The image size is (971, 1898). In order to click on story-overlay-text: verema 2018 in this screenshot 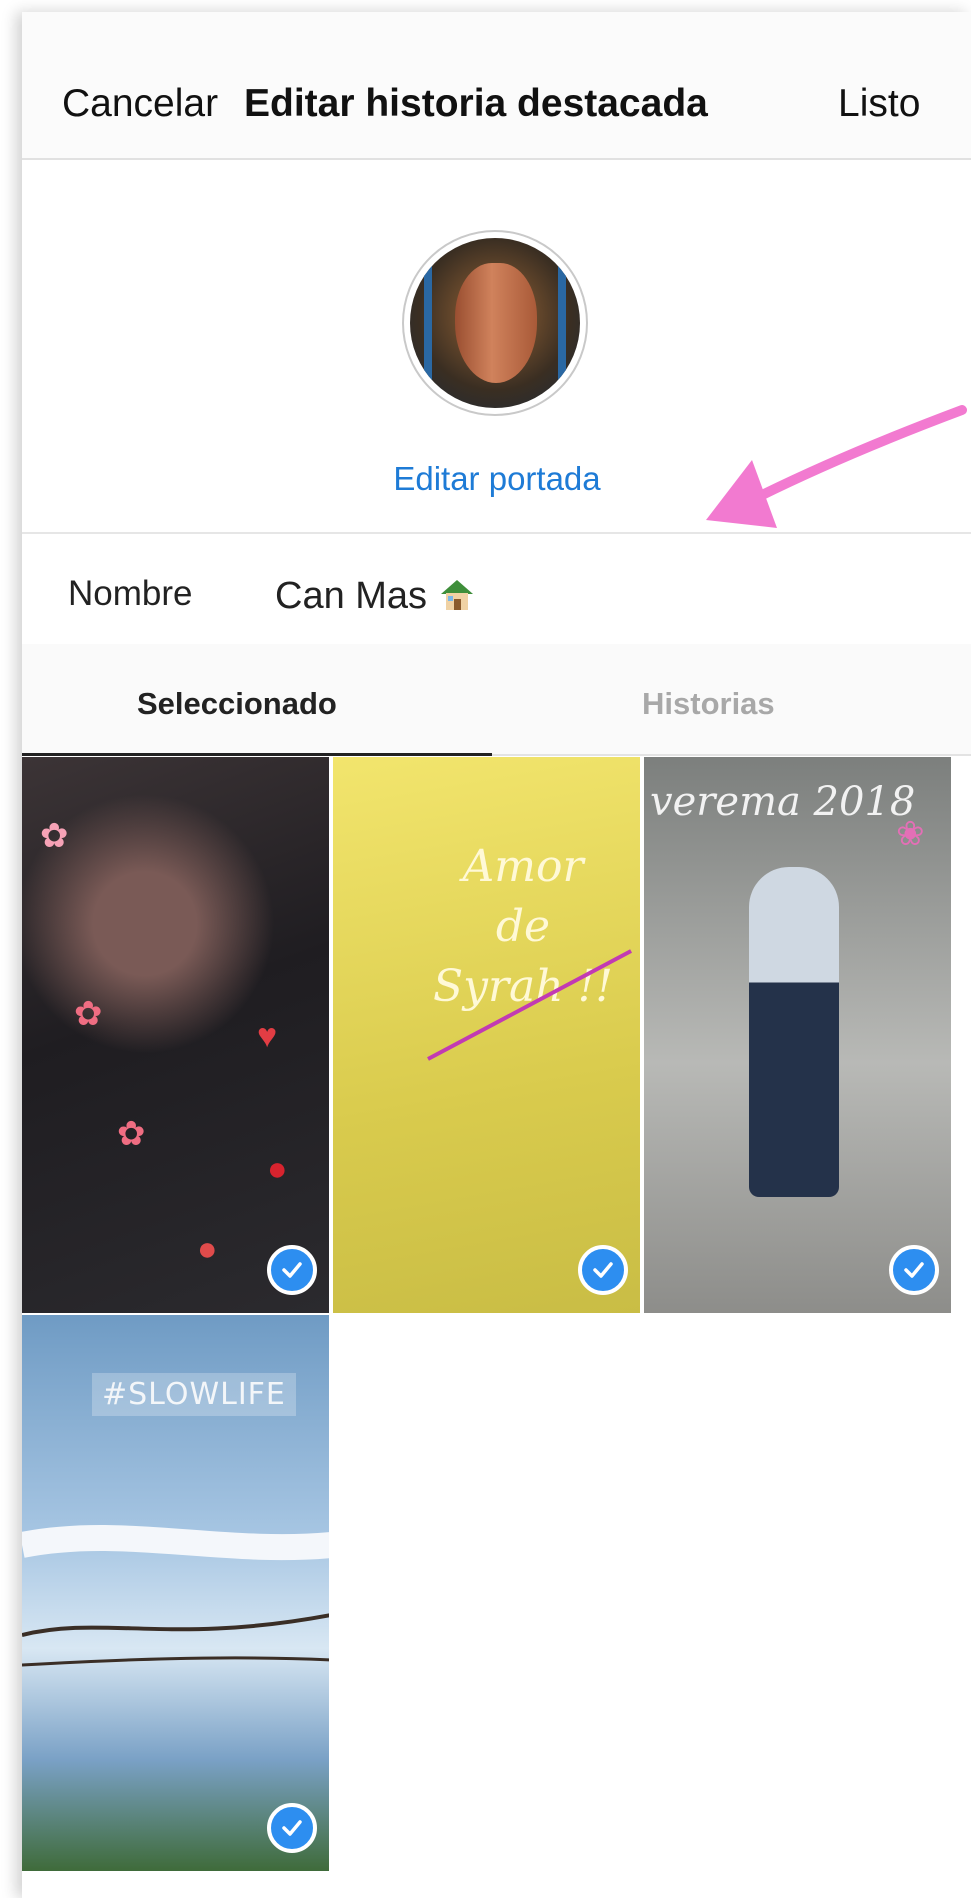, I will do `click(783, 802)`.